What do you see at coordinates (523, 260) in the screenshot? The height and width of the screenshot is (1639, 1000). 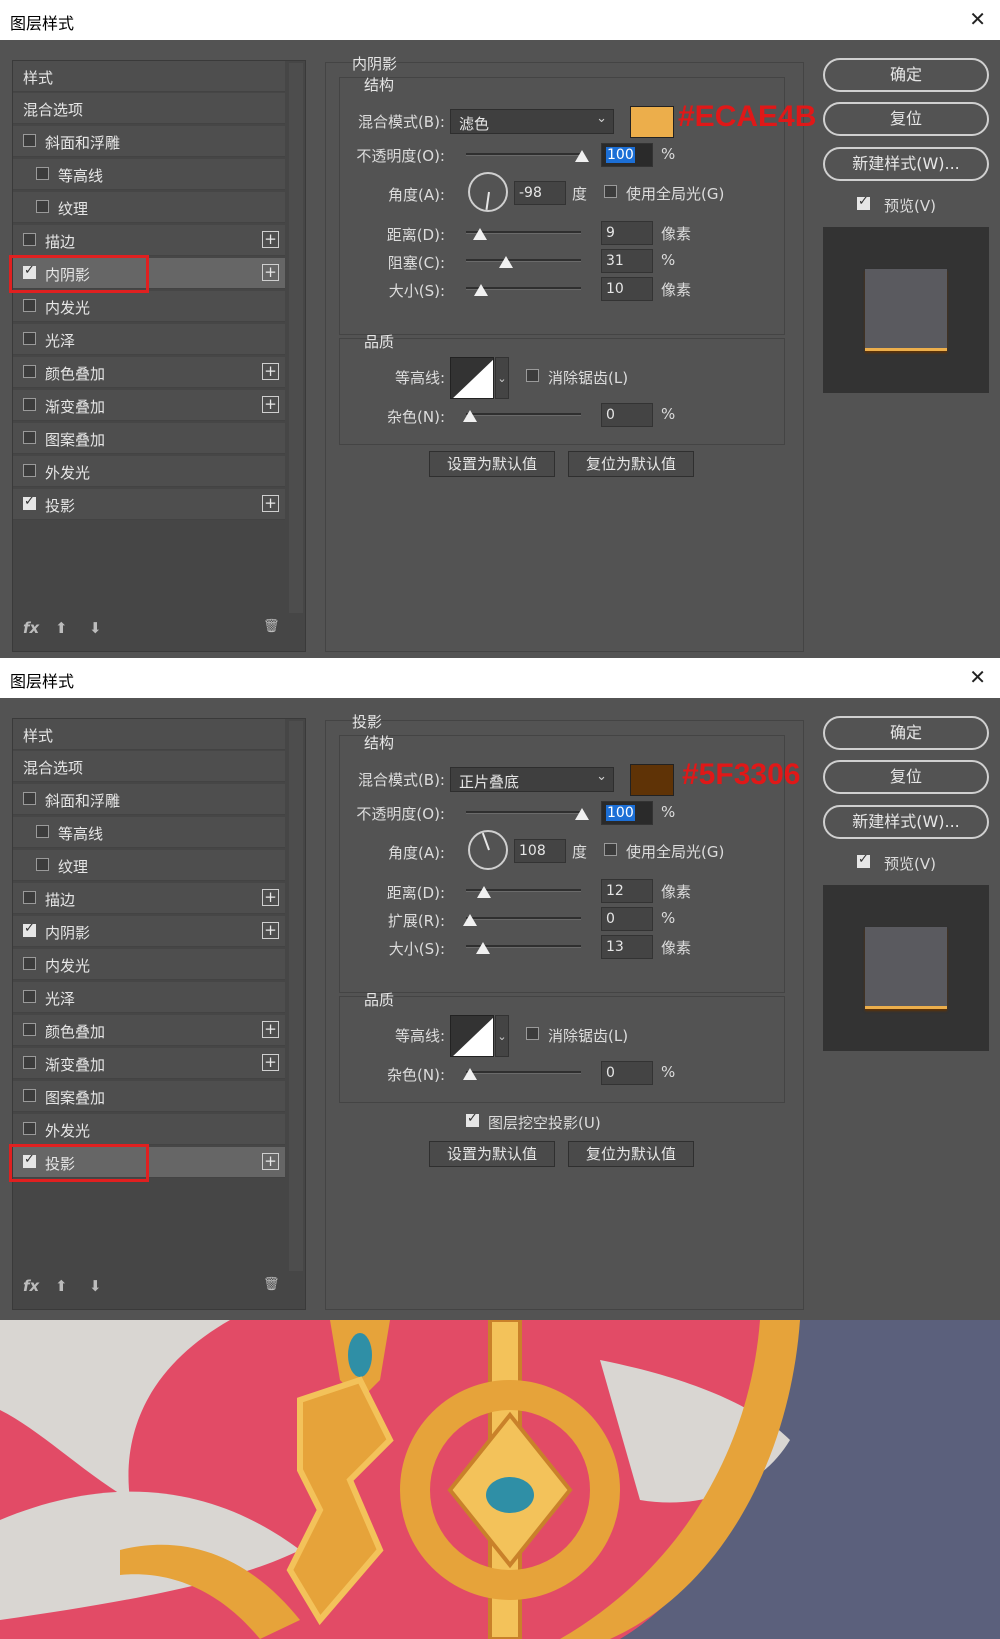 I see `choke-slider` at bounding box center [523, 260].